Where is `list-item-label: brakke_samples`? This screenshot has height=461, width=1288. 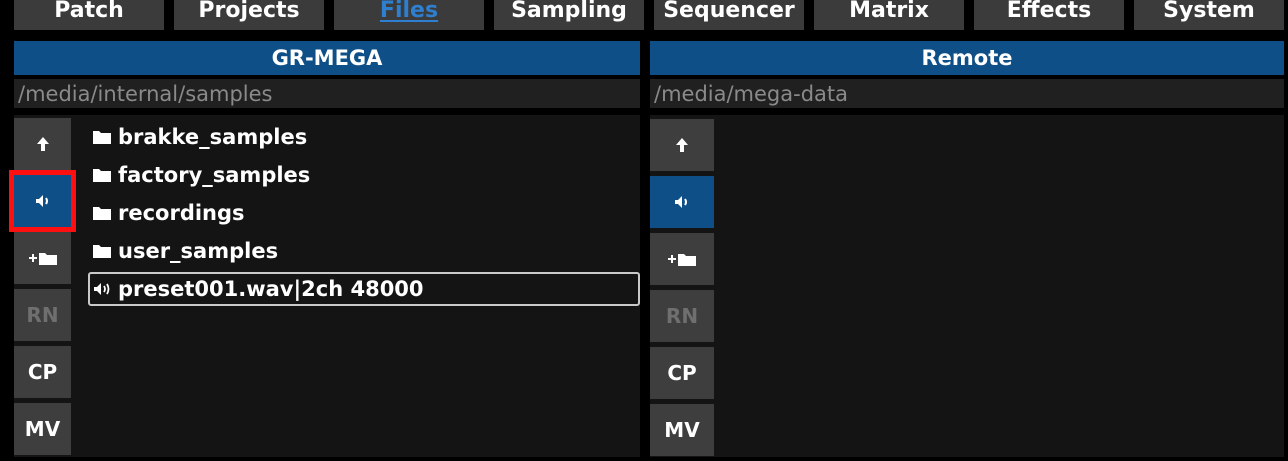
list-item-label: brakke_samples is located at coordinates (213, 137).